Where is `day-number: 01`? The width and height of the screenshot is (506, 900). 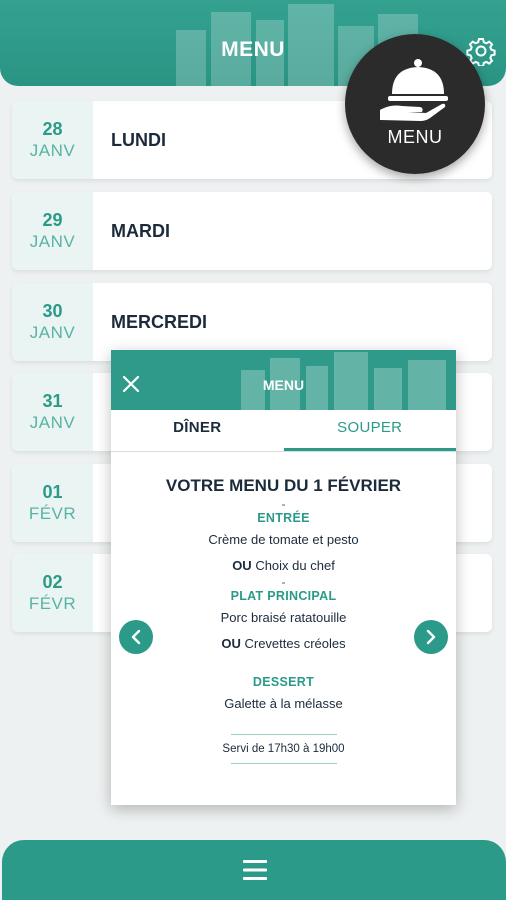
day-number: 01 is located at coordinates (52, 492).